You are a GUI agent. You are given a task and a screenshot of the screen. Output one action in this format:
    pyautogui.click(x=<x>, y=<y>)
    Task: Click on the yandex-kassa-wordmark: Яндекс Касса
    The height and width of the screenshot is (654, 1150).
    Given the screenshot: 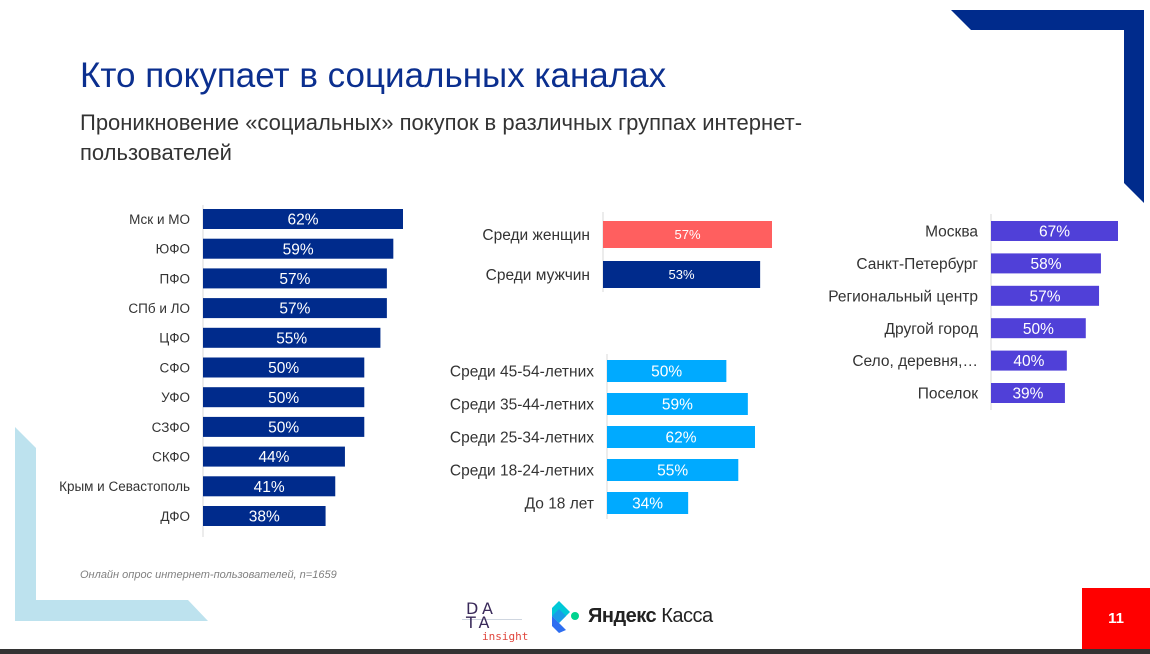 What is the action you would take?
    pyautogui.click(x=650, y=616)
    